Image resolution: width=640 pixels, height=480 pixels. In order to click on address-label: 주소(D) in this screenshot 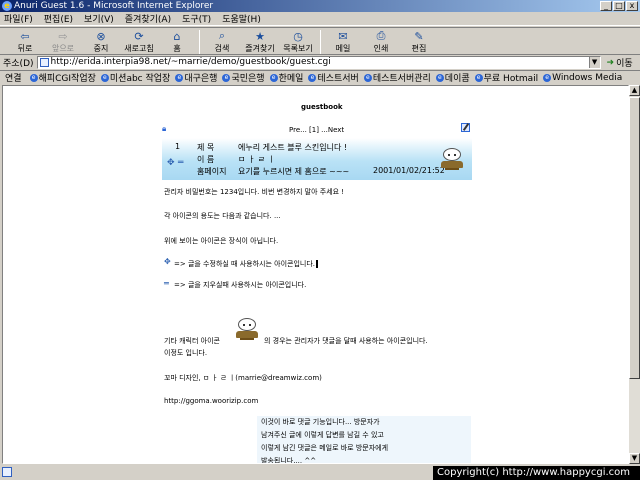, I will do `click(18, 64)`.